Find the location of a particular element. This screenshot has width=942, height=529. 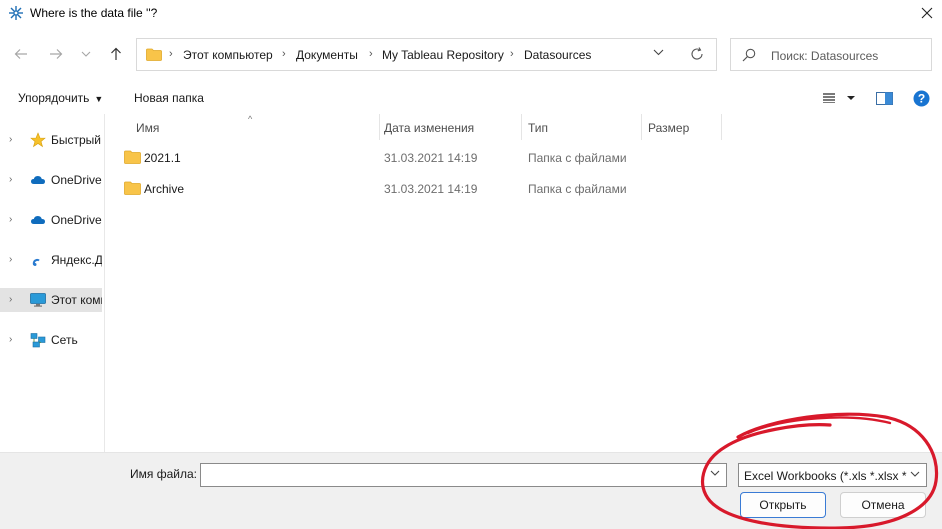

column-header-label: Размер is located at coordinates (669, 128).